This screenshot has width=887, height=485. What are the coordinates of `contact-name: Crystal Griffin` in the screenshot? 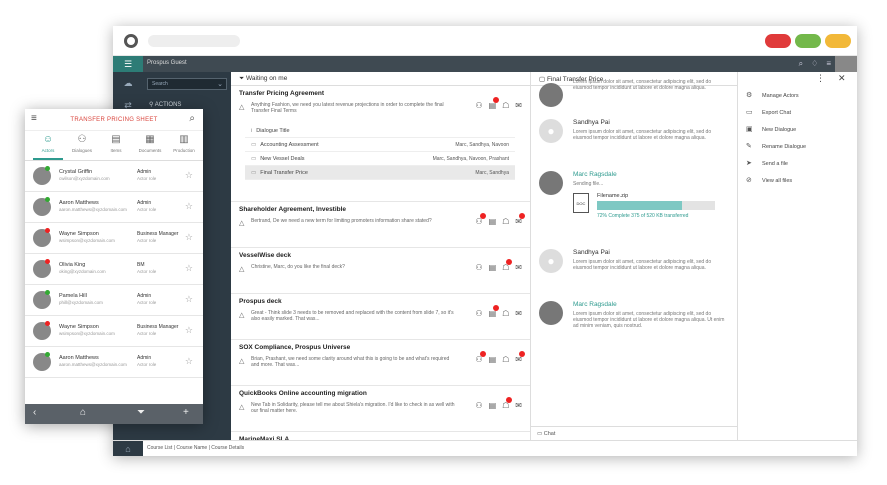 It's located at (76, 172).